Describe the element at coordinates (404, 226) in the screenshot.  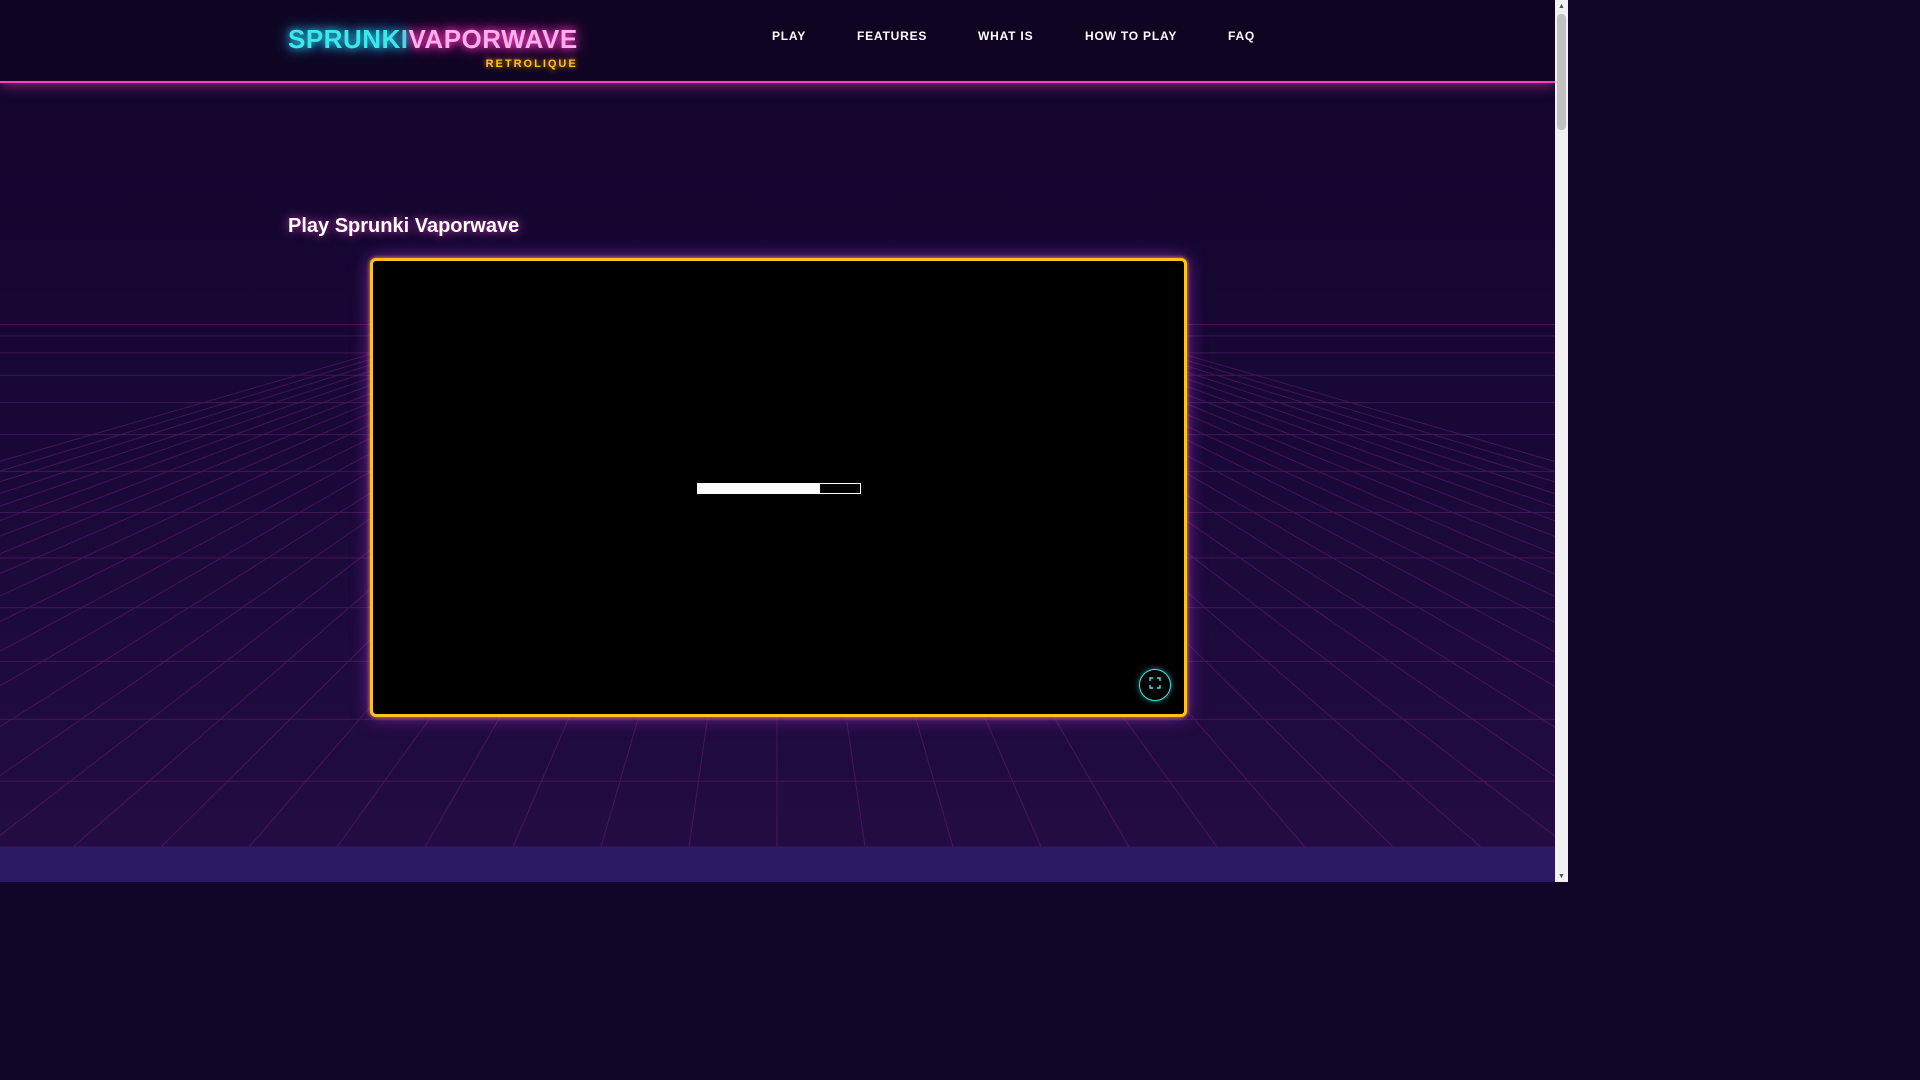
I see `section-title: Play Sprunki Vaporwave` at that location.